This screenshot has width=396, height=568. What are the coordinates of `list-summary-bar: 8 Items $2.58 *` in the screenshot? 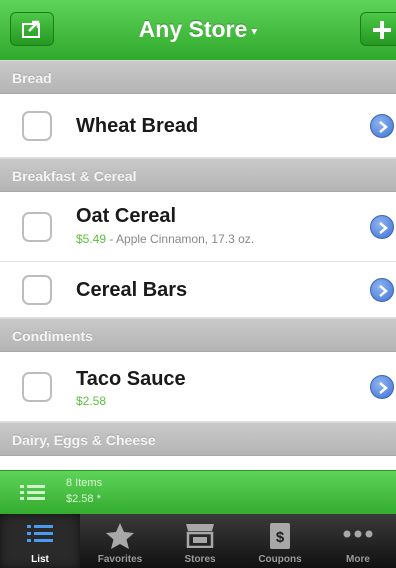 It's located at (198, 492).